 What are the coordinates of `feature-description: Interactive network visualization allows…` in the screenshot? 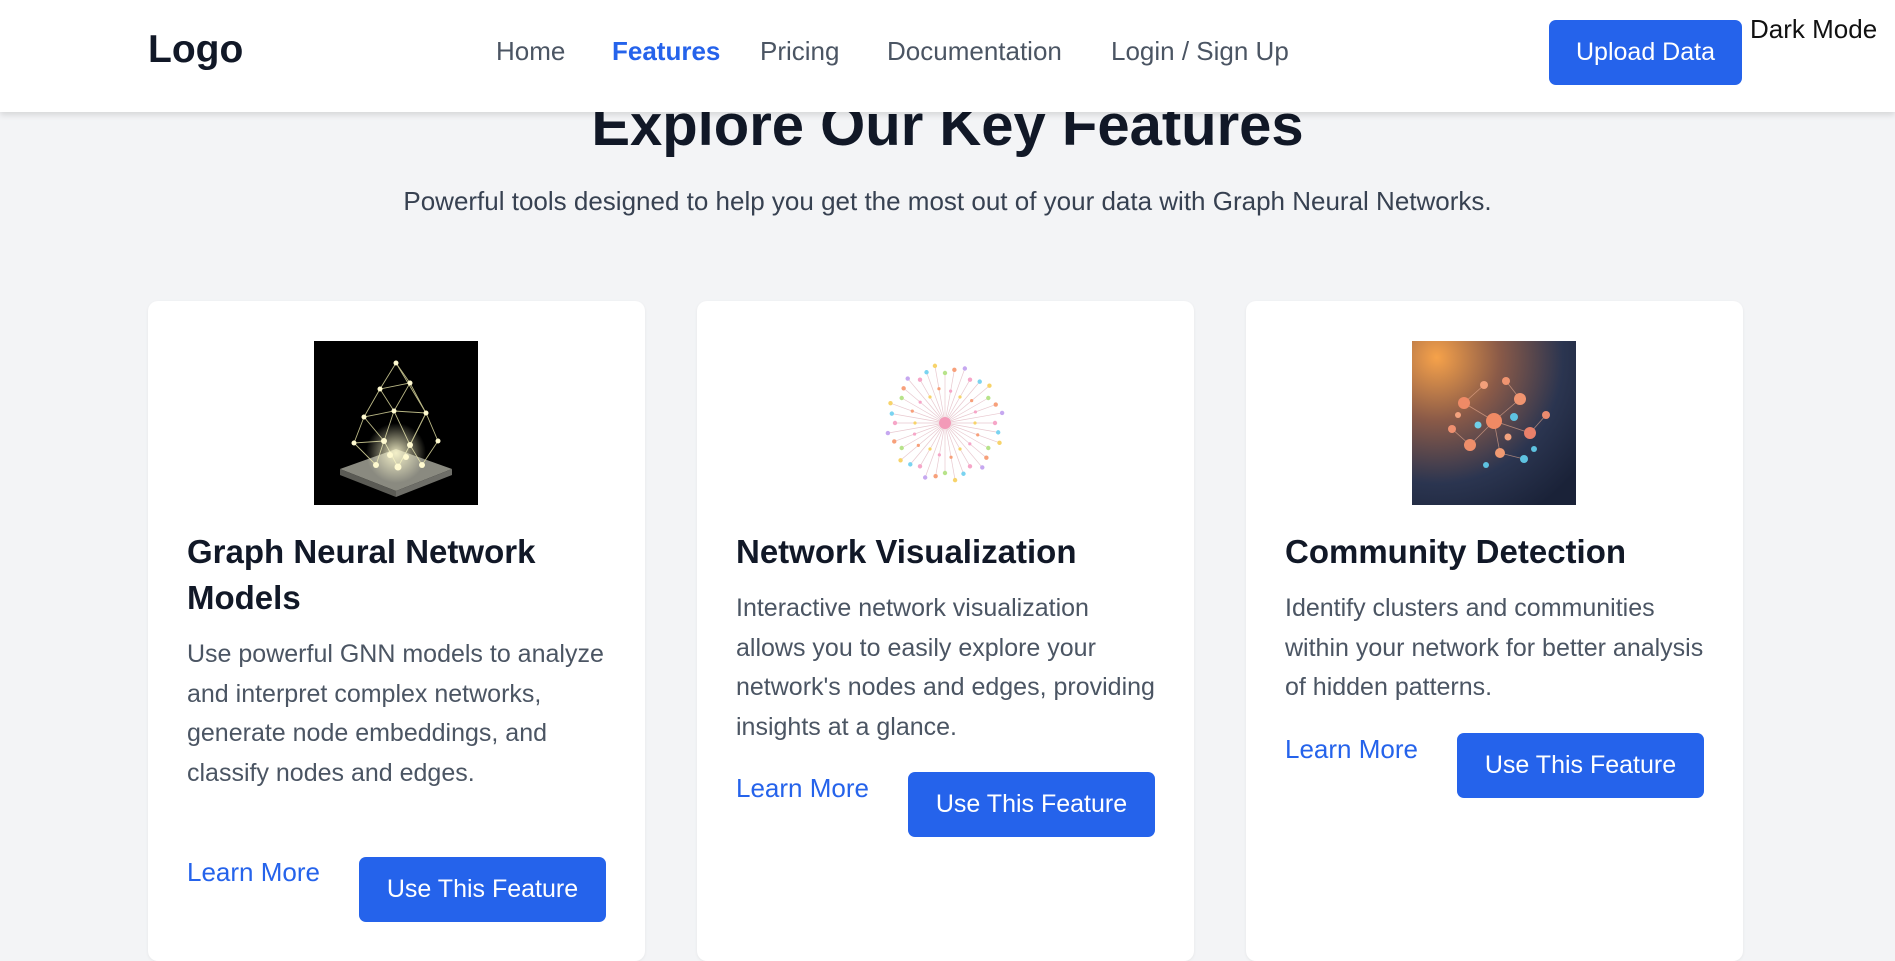 It's located at (945, 667).